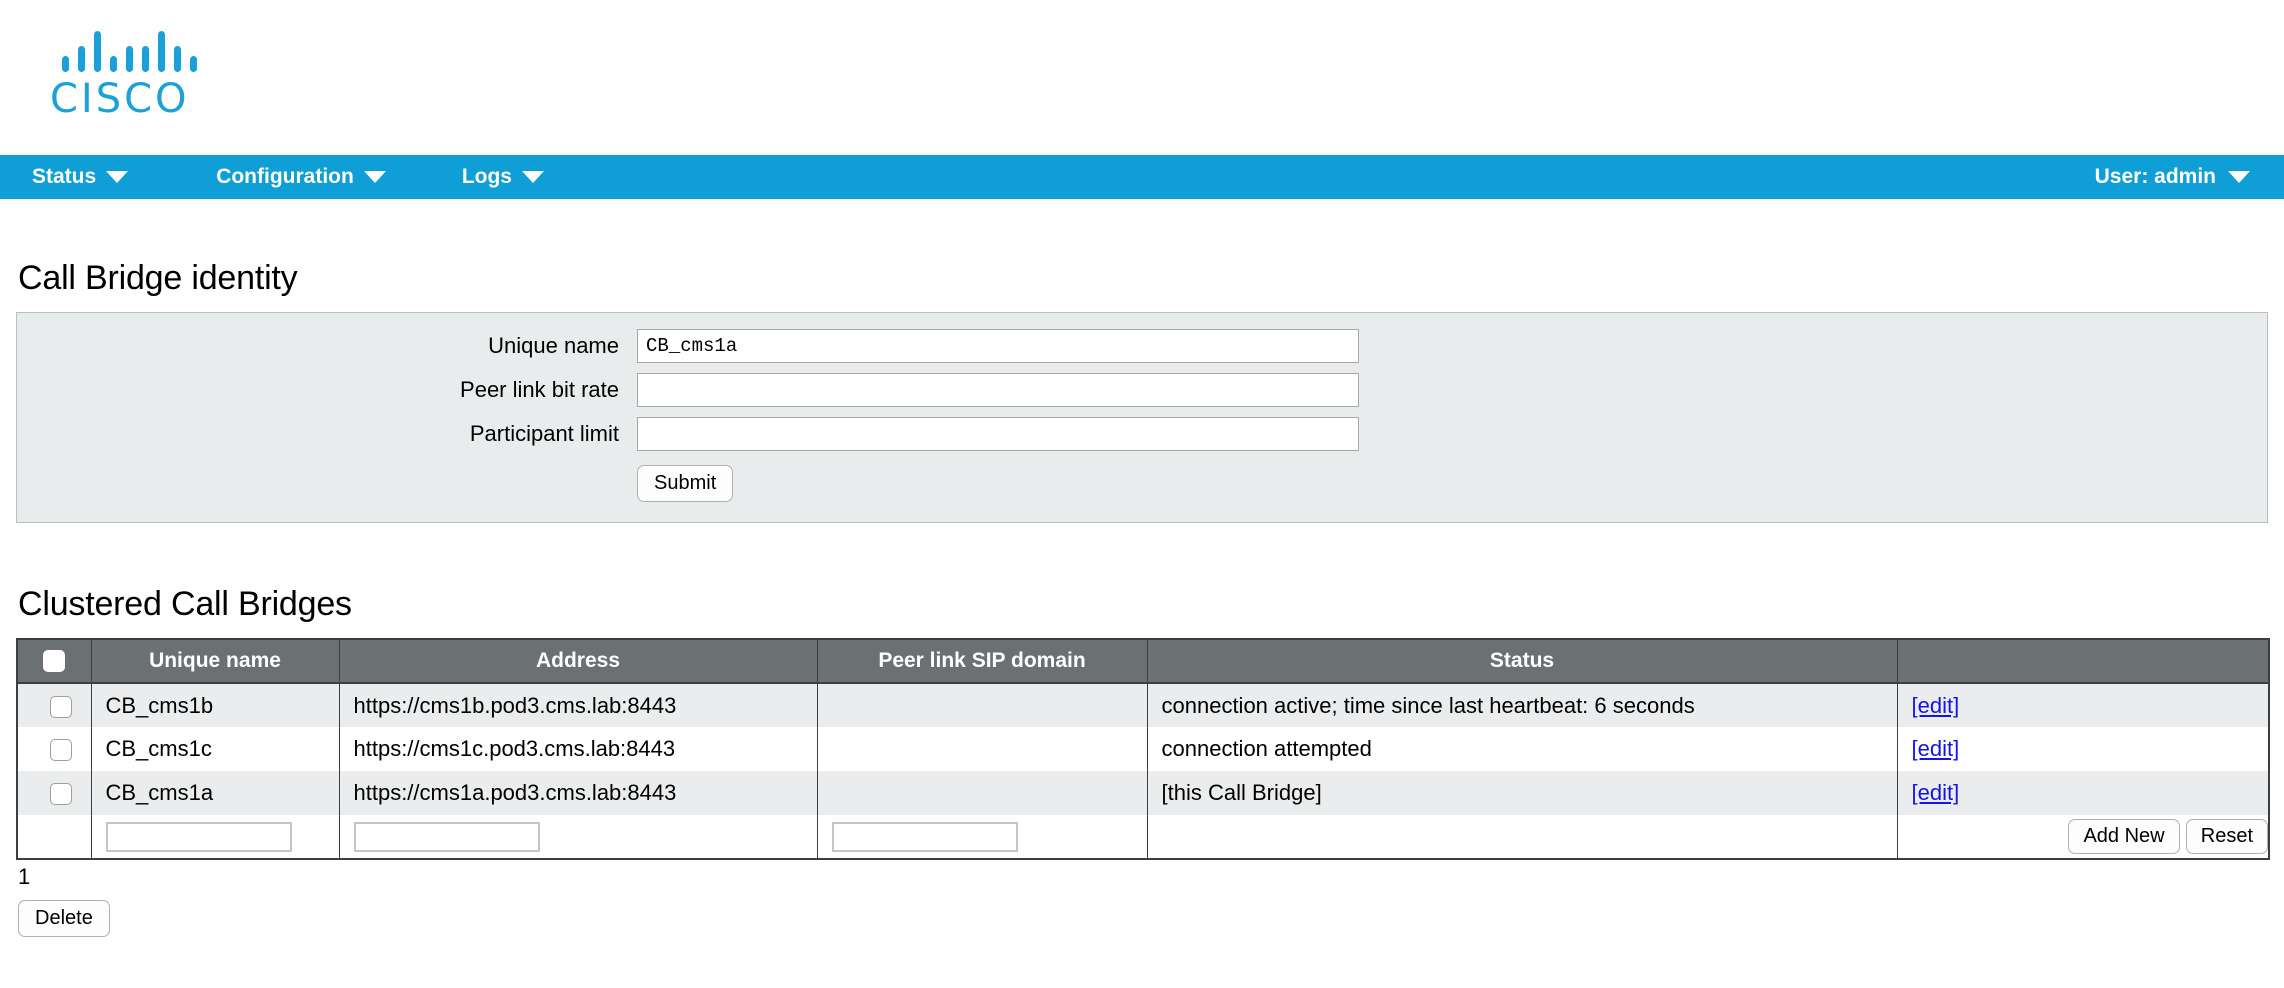 The image size is (2284, 988). What do you see at coordinates (578, 705) in the screenshot?
I see `cell-address: https://cms1b.pod3.cms.lab:8443` at bounding box center [578, 705].